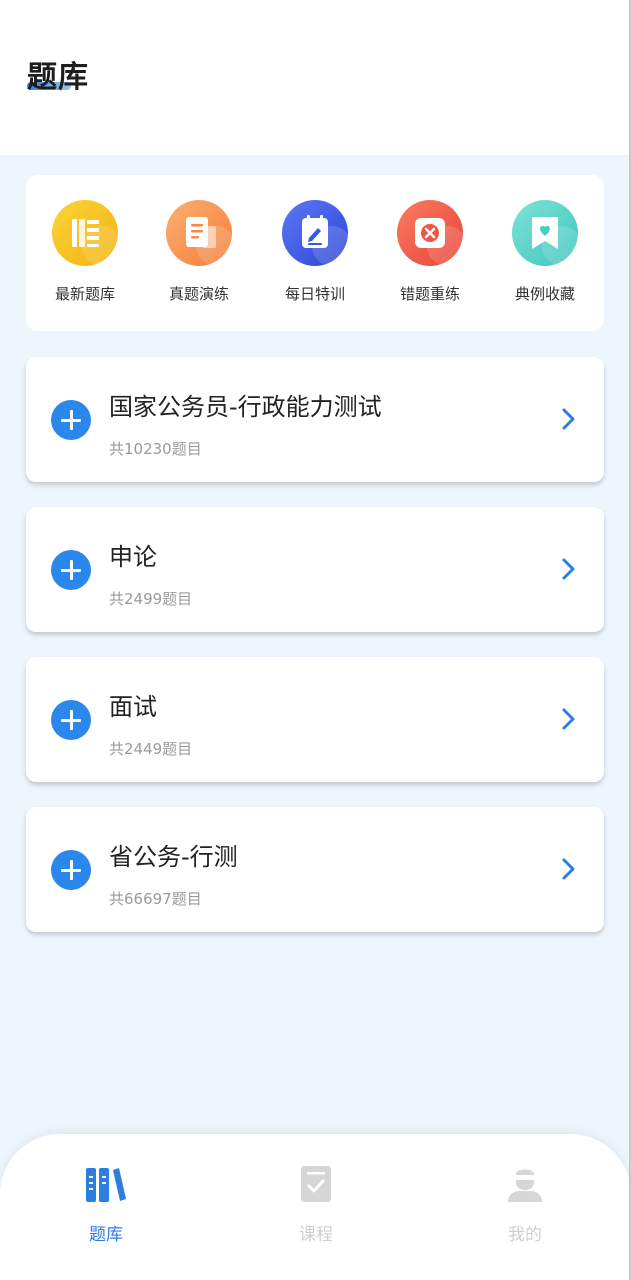  I want to click on quick-action-redo-mistakes: 错题重练, so click(430, 252).